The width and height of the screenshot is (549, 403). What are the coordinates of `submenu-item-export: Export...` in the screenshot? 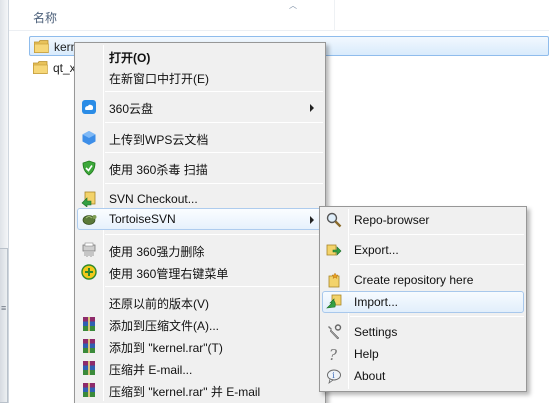 It's located at (423, 250).